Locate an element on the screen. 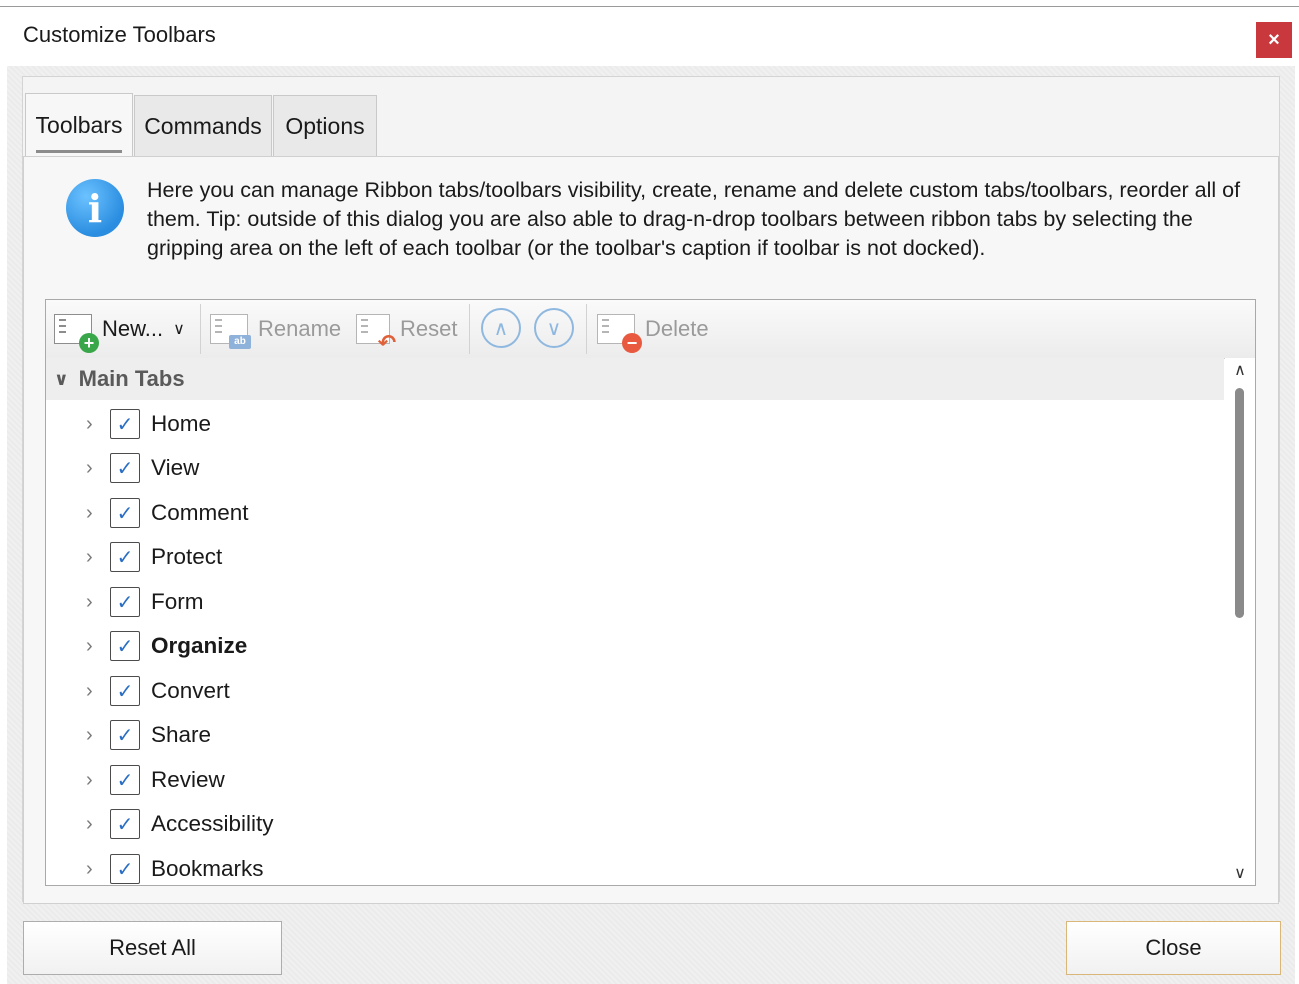 This screenshot has width=1299, height=984. move-down-button: ∨ is located at coordinates (554, 328).